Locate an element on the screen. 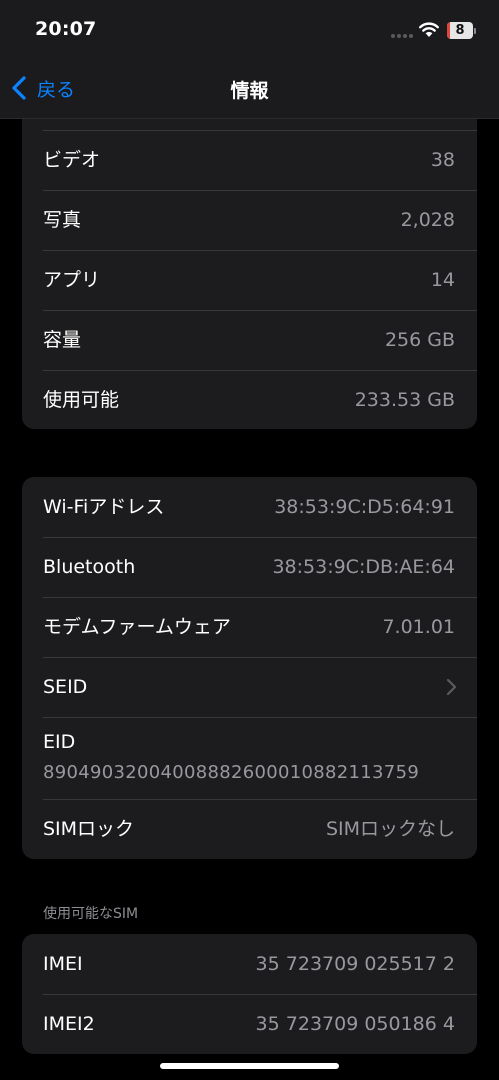  row-value: 35 723709 050186 4 is located at coordinates (355, 1024).